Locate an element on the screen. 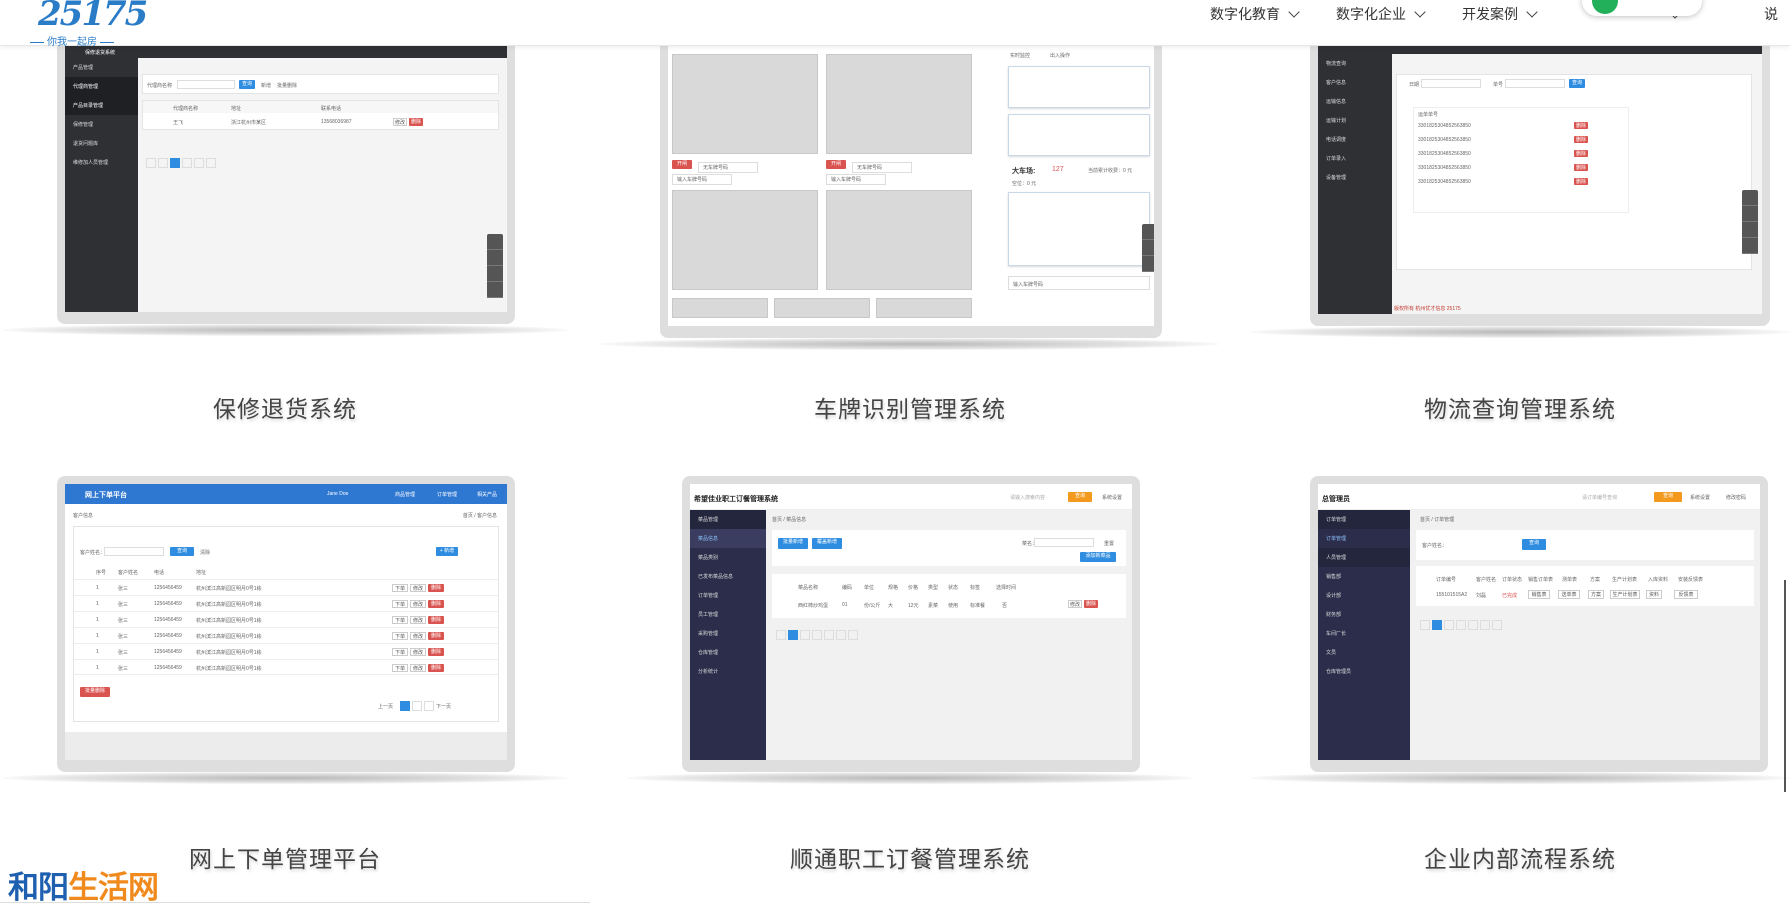 The image size is (1790, 907). menu-item: 物流查询 is located at coordinates (1336, 64).